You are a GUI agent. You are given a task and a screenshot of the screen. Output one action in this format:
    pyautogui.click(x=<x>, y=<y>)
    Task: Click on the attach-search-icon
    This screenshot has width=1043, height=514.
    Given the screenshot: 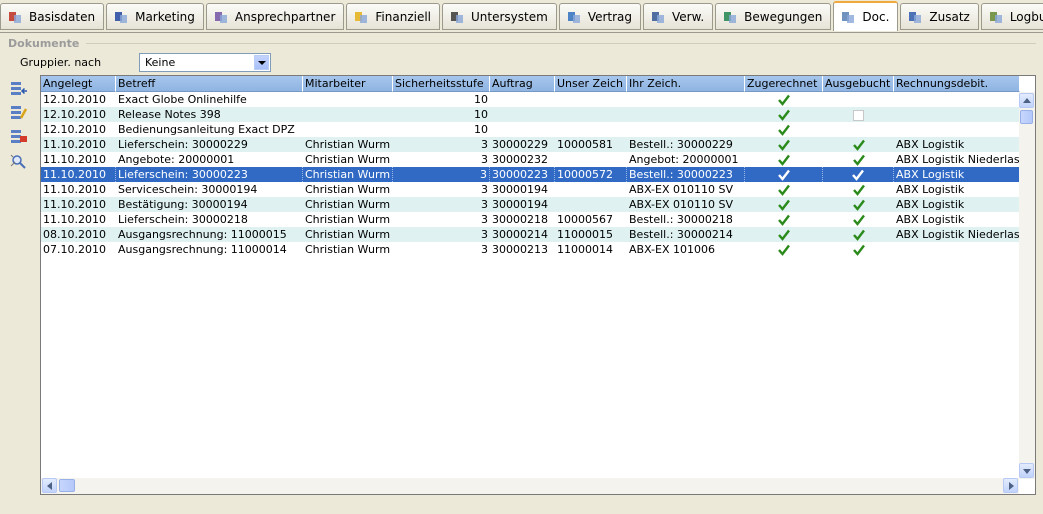 What is the action you would take?
    pyautogui.click(x=19, y=161)
    